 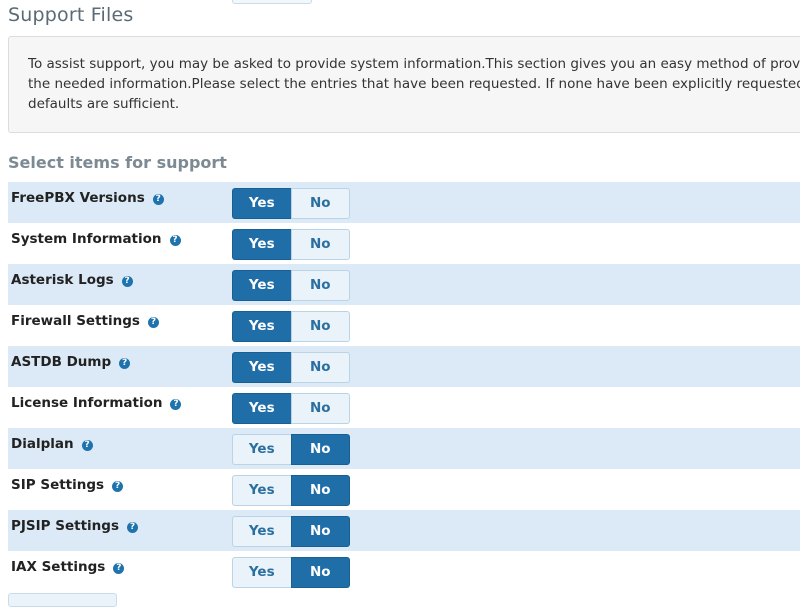 What do you see at coordinates (404, 284) in the screenshot?
I see `support-item-row: Asterisk Logs? Yes No` at bounding box center [404, 284].